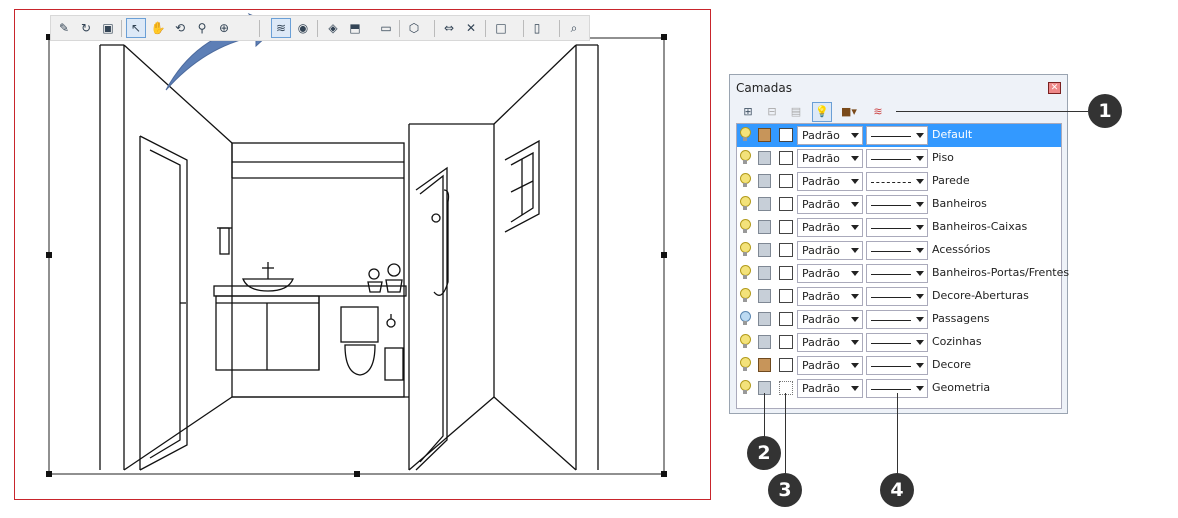 The image size is (1178, 518). What do you see at coordinates (108, 28) in the screenshot?
I see `paste-icon: ▣` at bounding box center [108, 28].